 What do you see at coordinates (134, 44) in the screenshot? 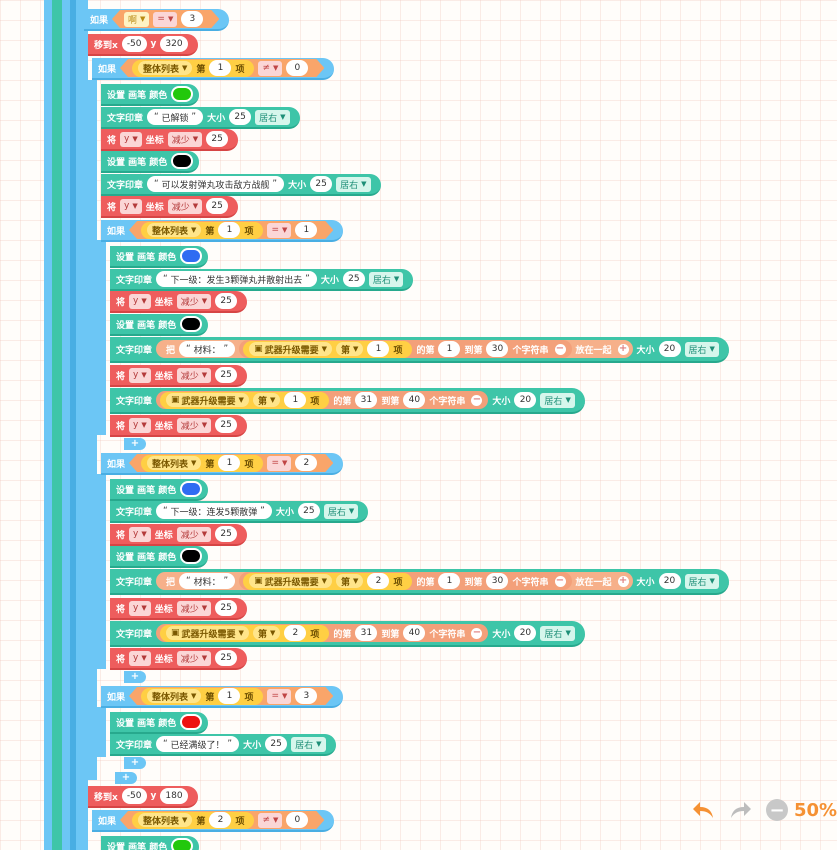
I see `x-input: -50` at bounding box center [134, 44].